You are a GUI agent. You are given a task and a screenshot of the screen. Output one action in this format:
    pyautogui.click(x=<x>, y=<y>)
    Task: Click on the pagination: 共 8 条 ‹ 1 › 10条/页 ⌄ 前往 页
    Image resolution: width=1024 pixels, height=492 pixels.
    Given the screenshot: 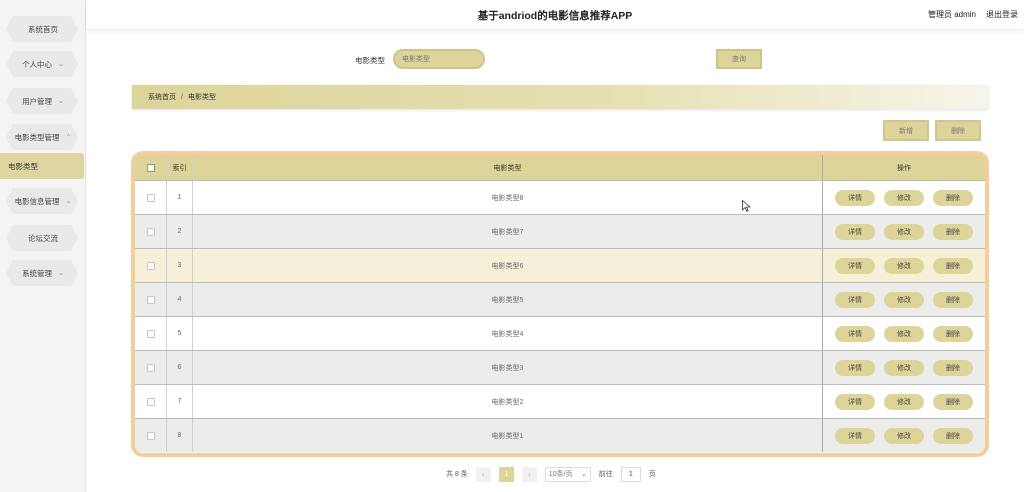 What is the action you would take?
    pyautogui.click(x=551, y=474)
    